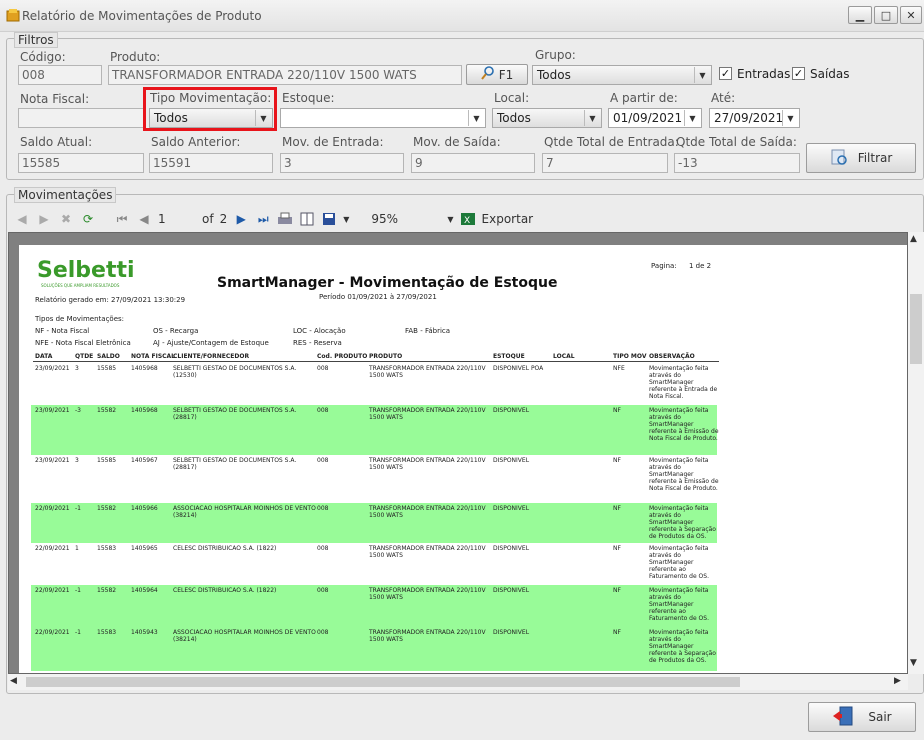  I want to click on local-select: Todos ▼, so click(547, 118).